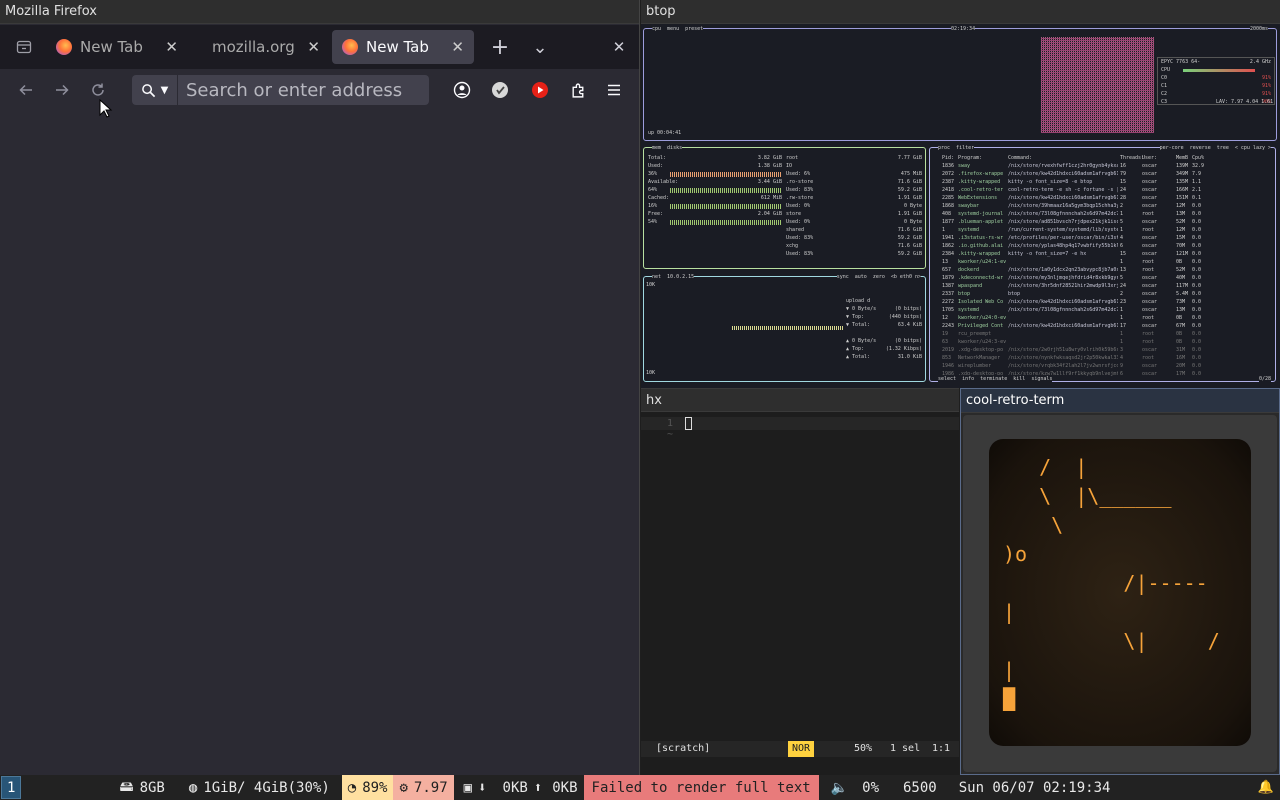 Image resolution: width=1280 pixels, height=800 pixels. I want to click on mem-label: Available:, so click(663, 182).